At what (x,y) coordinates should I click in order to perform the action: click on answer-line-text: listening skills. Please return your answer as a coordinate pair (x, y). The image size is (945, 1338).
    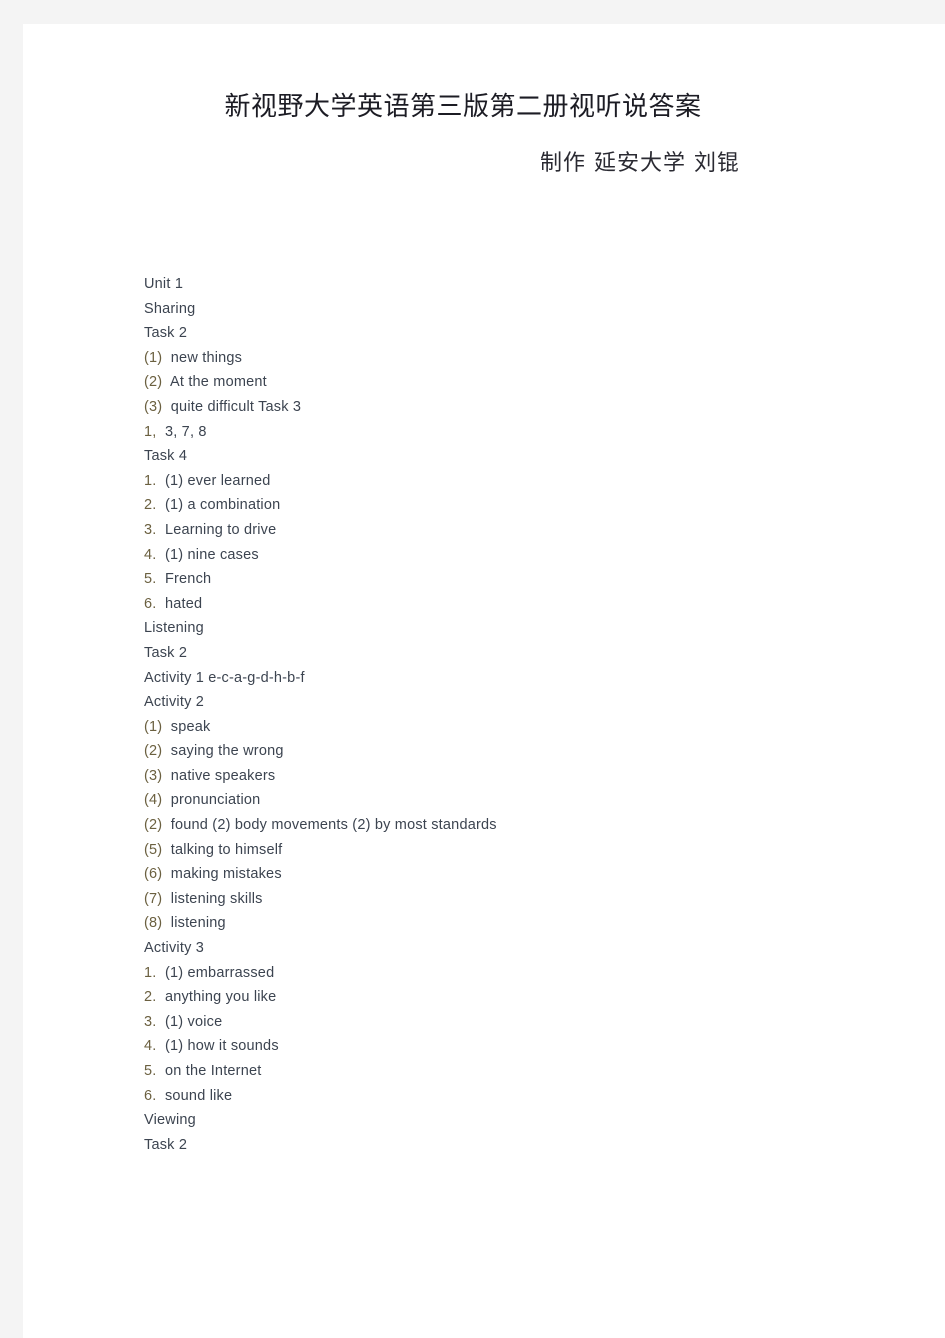
    Looking at the image, I should click on (212, 898).